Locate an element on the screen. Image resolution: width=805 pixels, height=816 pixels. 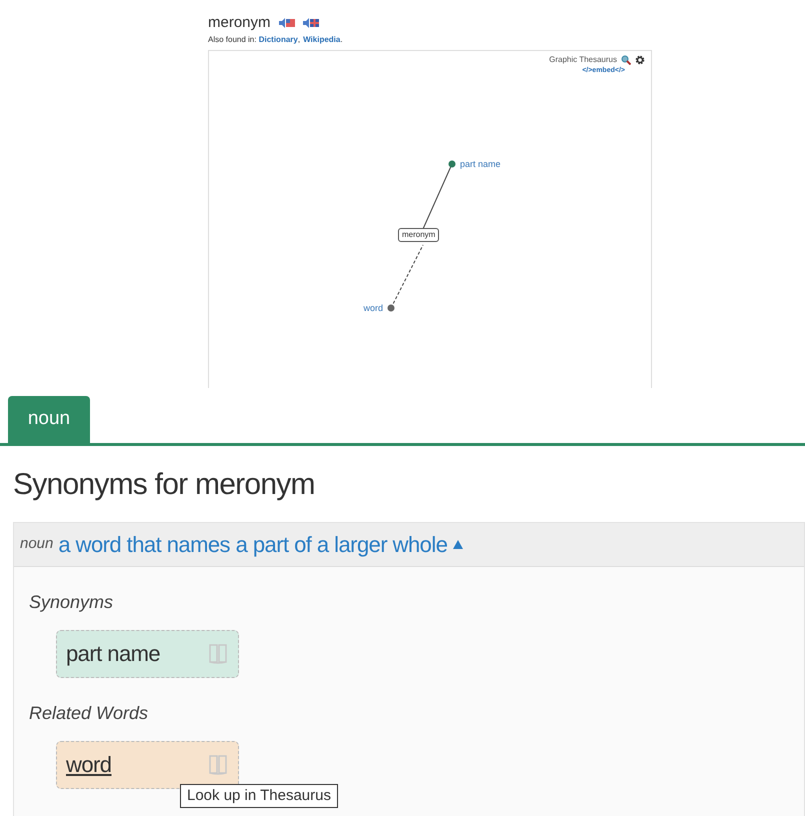
search-icon is located at coordinates (626, 59).